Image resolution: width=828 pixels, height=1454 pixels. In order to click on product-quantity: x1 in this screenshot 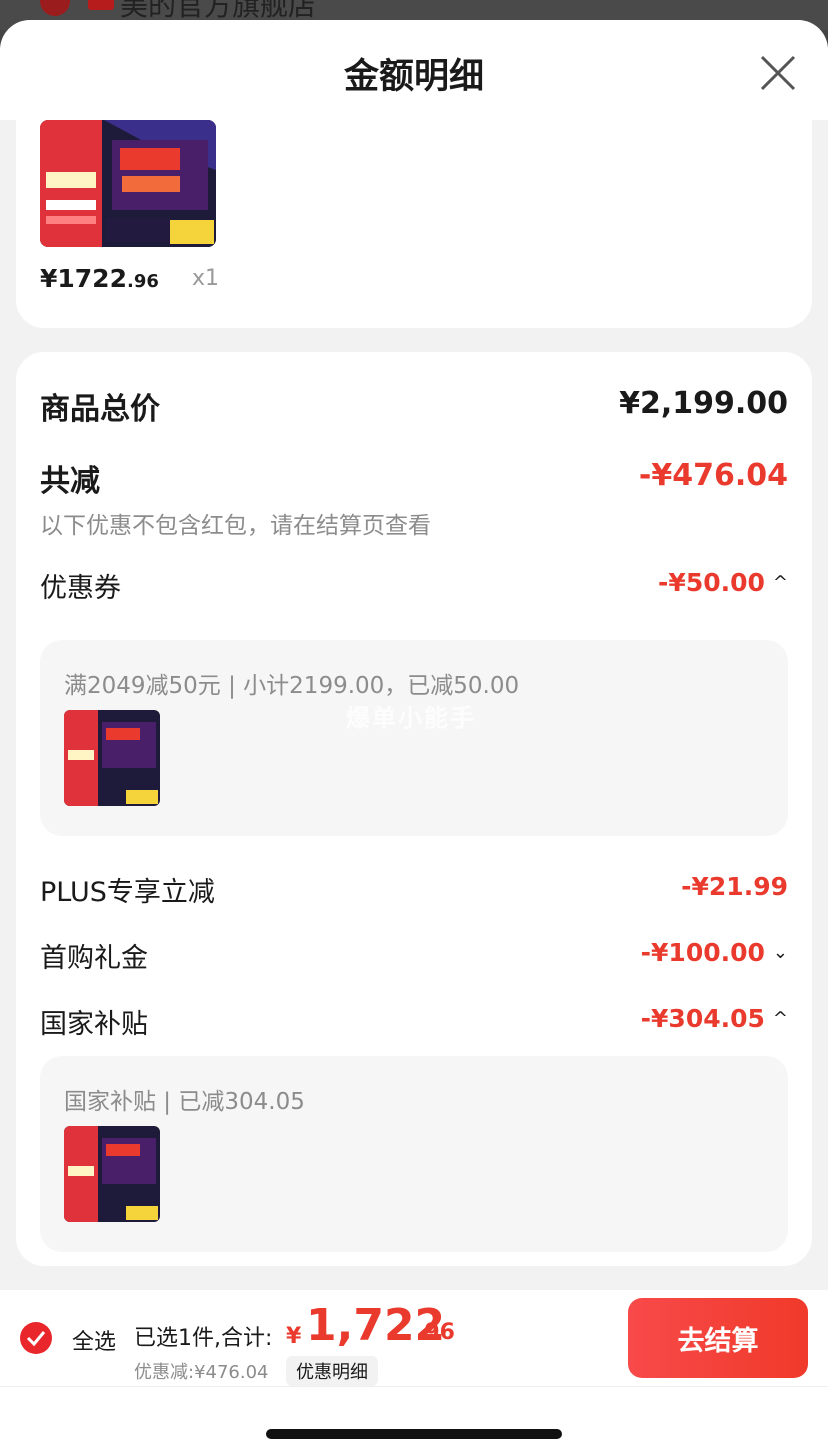, I will do `click(206, 278)`.